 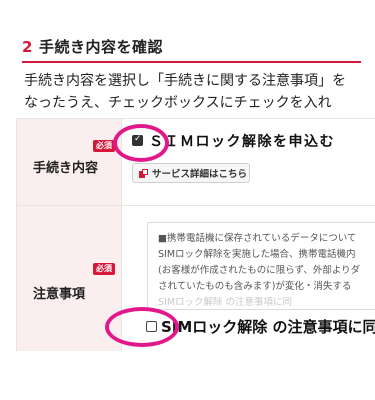 What do you see at coordinates (69, 278) in the screenshot?
I see `notes-header-cell: 注意事項 必須` at bounding box center [69, 278].